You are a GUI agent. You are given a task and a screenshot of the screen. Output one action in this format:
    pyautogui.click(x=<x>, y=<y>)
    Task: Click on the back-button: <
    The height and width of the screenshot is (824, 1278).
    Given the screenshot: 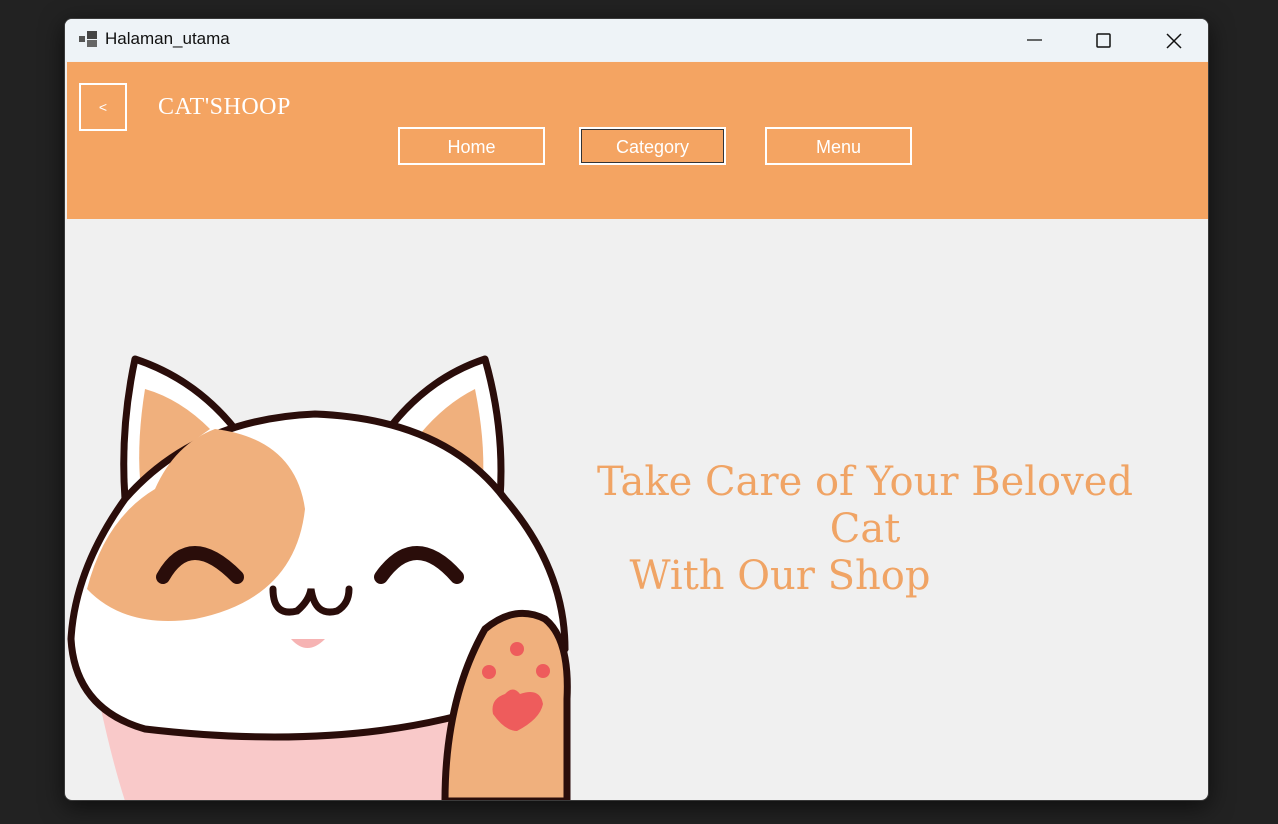 What is the action you would take?
    pyautogui.click(x=103, y=107)
    